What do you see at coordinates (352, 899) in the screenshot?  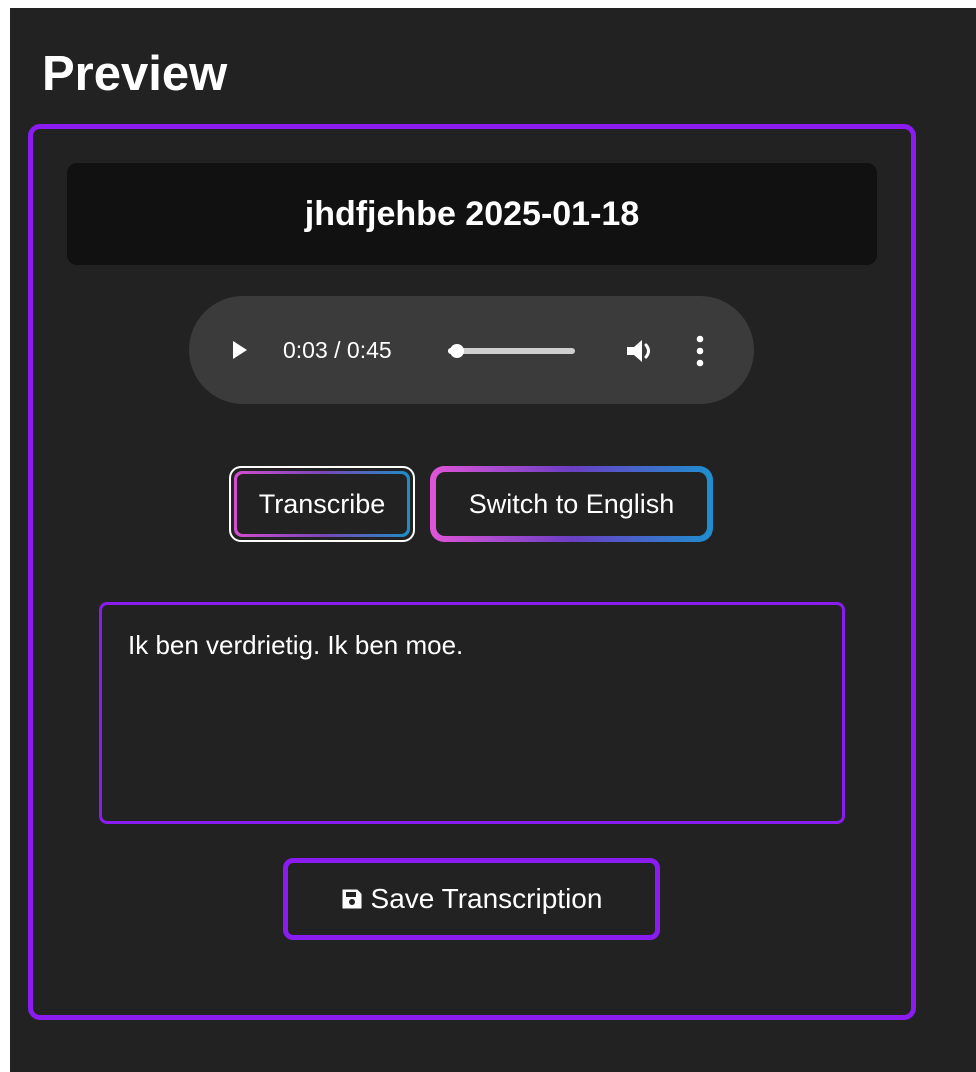 I see `floppy-disk-icon` at bounding box center [352, 899].